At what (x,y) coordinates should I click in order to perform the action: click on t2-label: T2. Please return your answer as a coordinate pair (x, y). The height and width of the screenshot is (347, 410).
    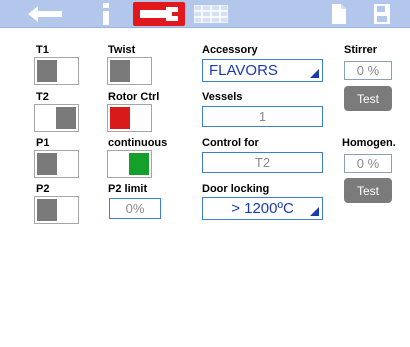
    Looking at the image, I should click on (42, 97).